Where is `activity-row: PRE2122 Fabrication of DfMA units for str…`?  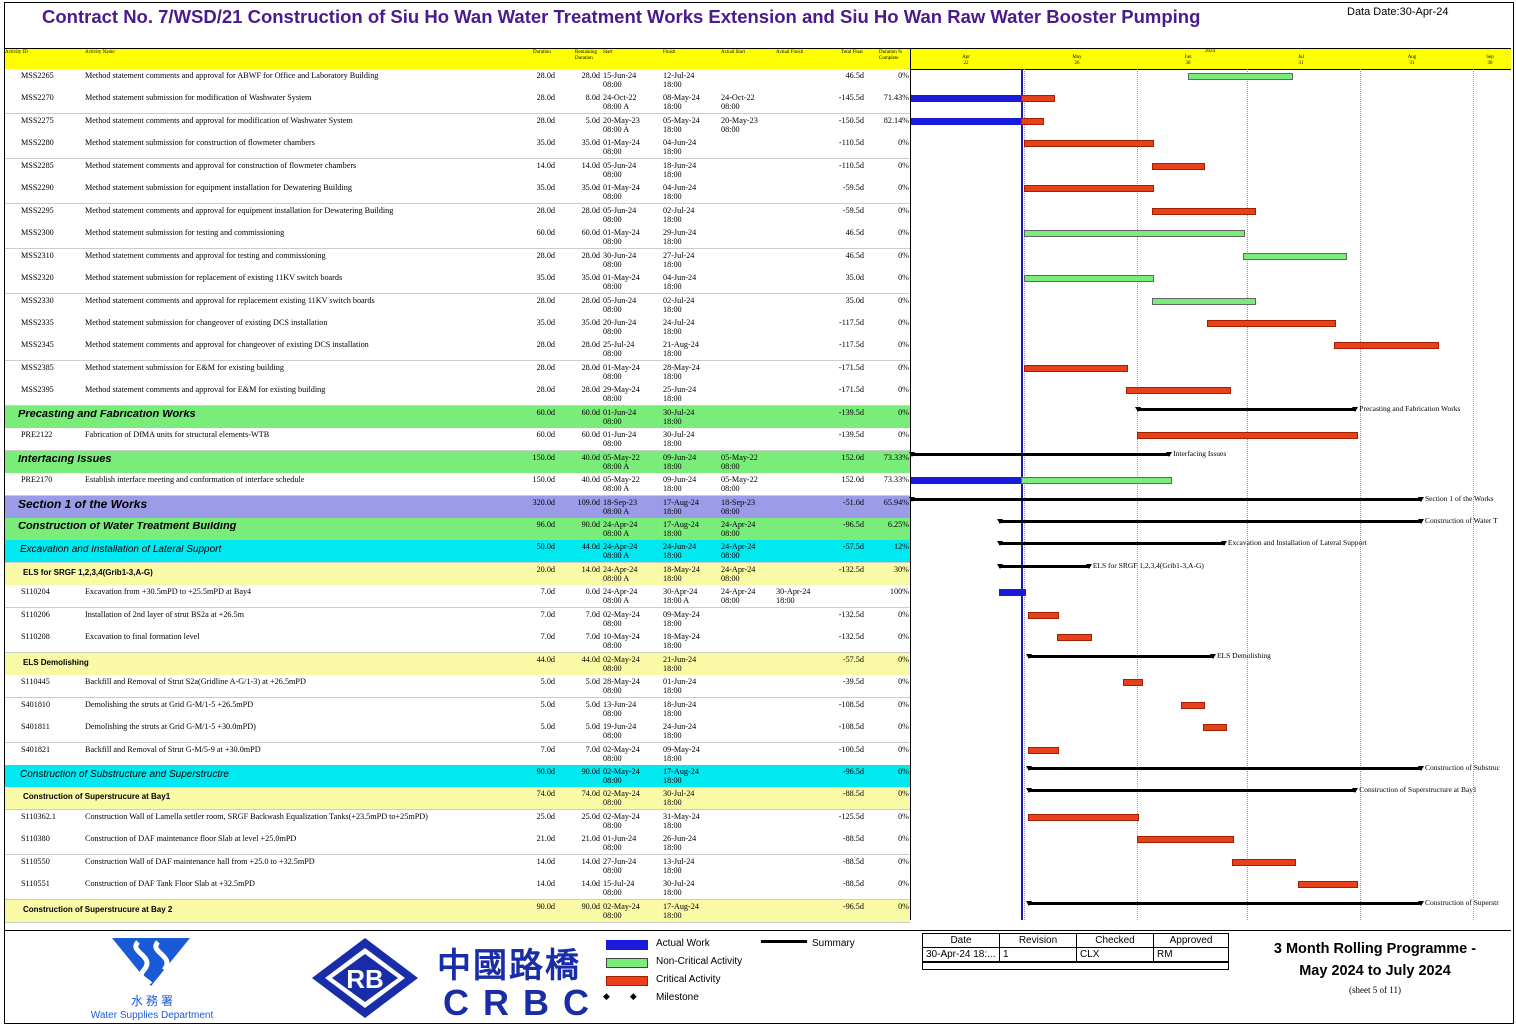
activity-row: PRE2122 Fabrication of DfMA units for str… is located at coordinates (457, 439).